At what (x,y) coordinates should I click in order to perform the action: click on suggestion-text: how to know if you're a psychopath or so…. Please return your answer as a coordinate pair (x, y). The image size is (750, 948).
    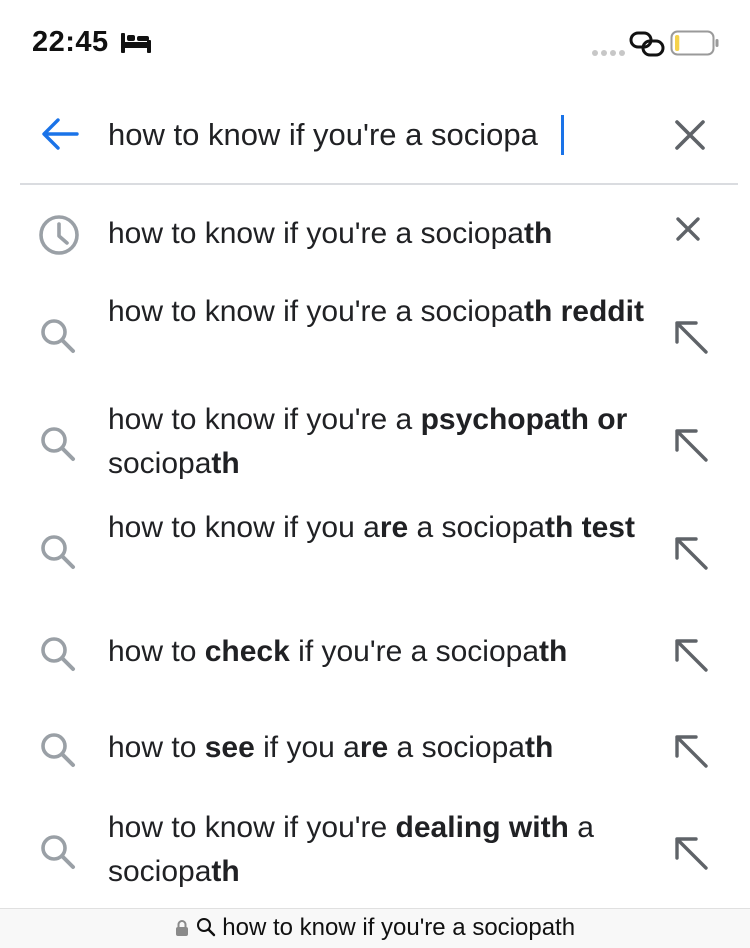
    Looking at the image, I should click on (378, 442).